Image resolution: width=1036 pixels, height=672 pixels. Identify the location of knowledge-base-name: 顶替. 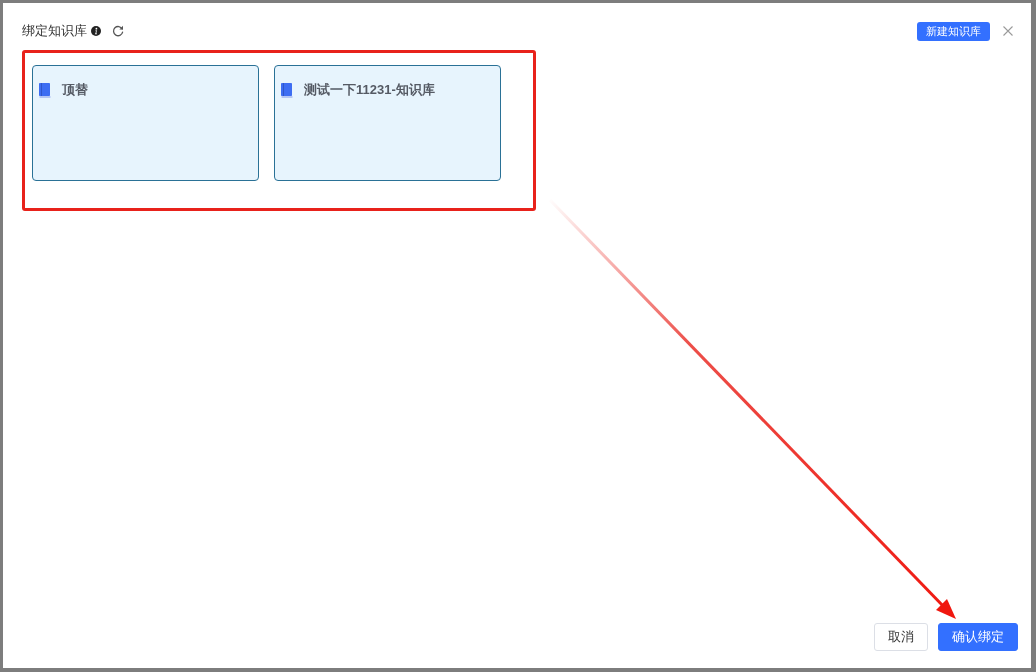
(75, 90).